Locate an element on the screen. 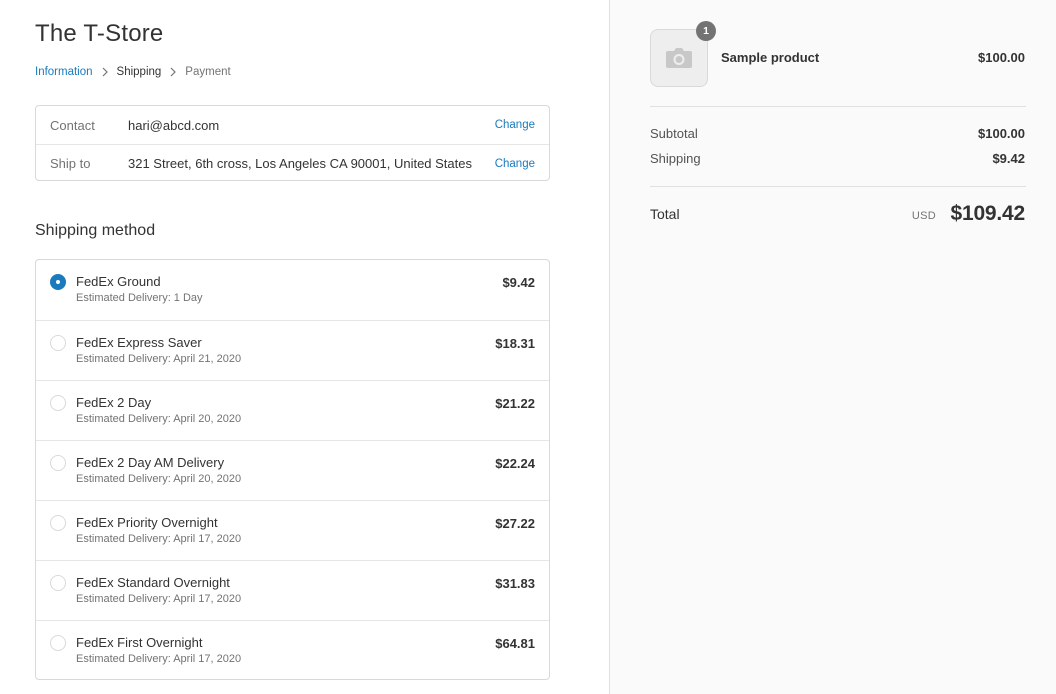 This screenshot has height=694, width=1056. shipping-method-name: FedEx Ground is located at coordinates (118, 281).